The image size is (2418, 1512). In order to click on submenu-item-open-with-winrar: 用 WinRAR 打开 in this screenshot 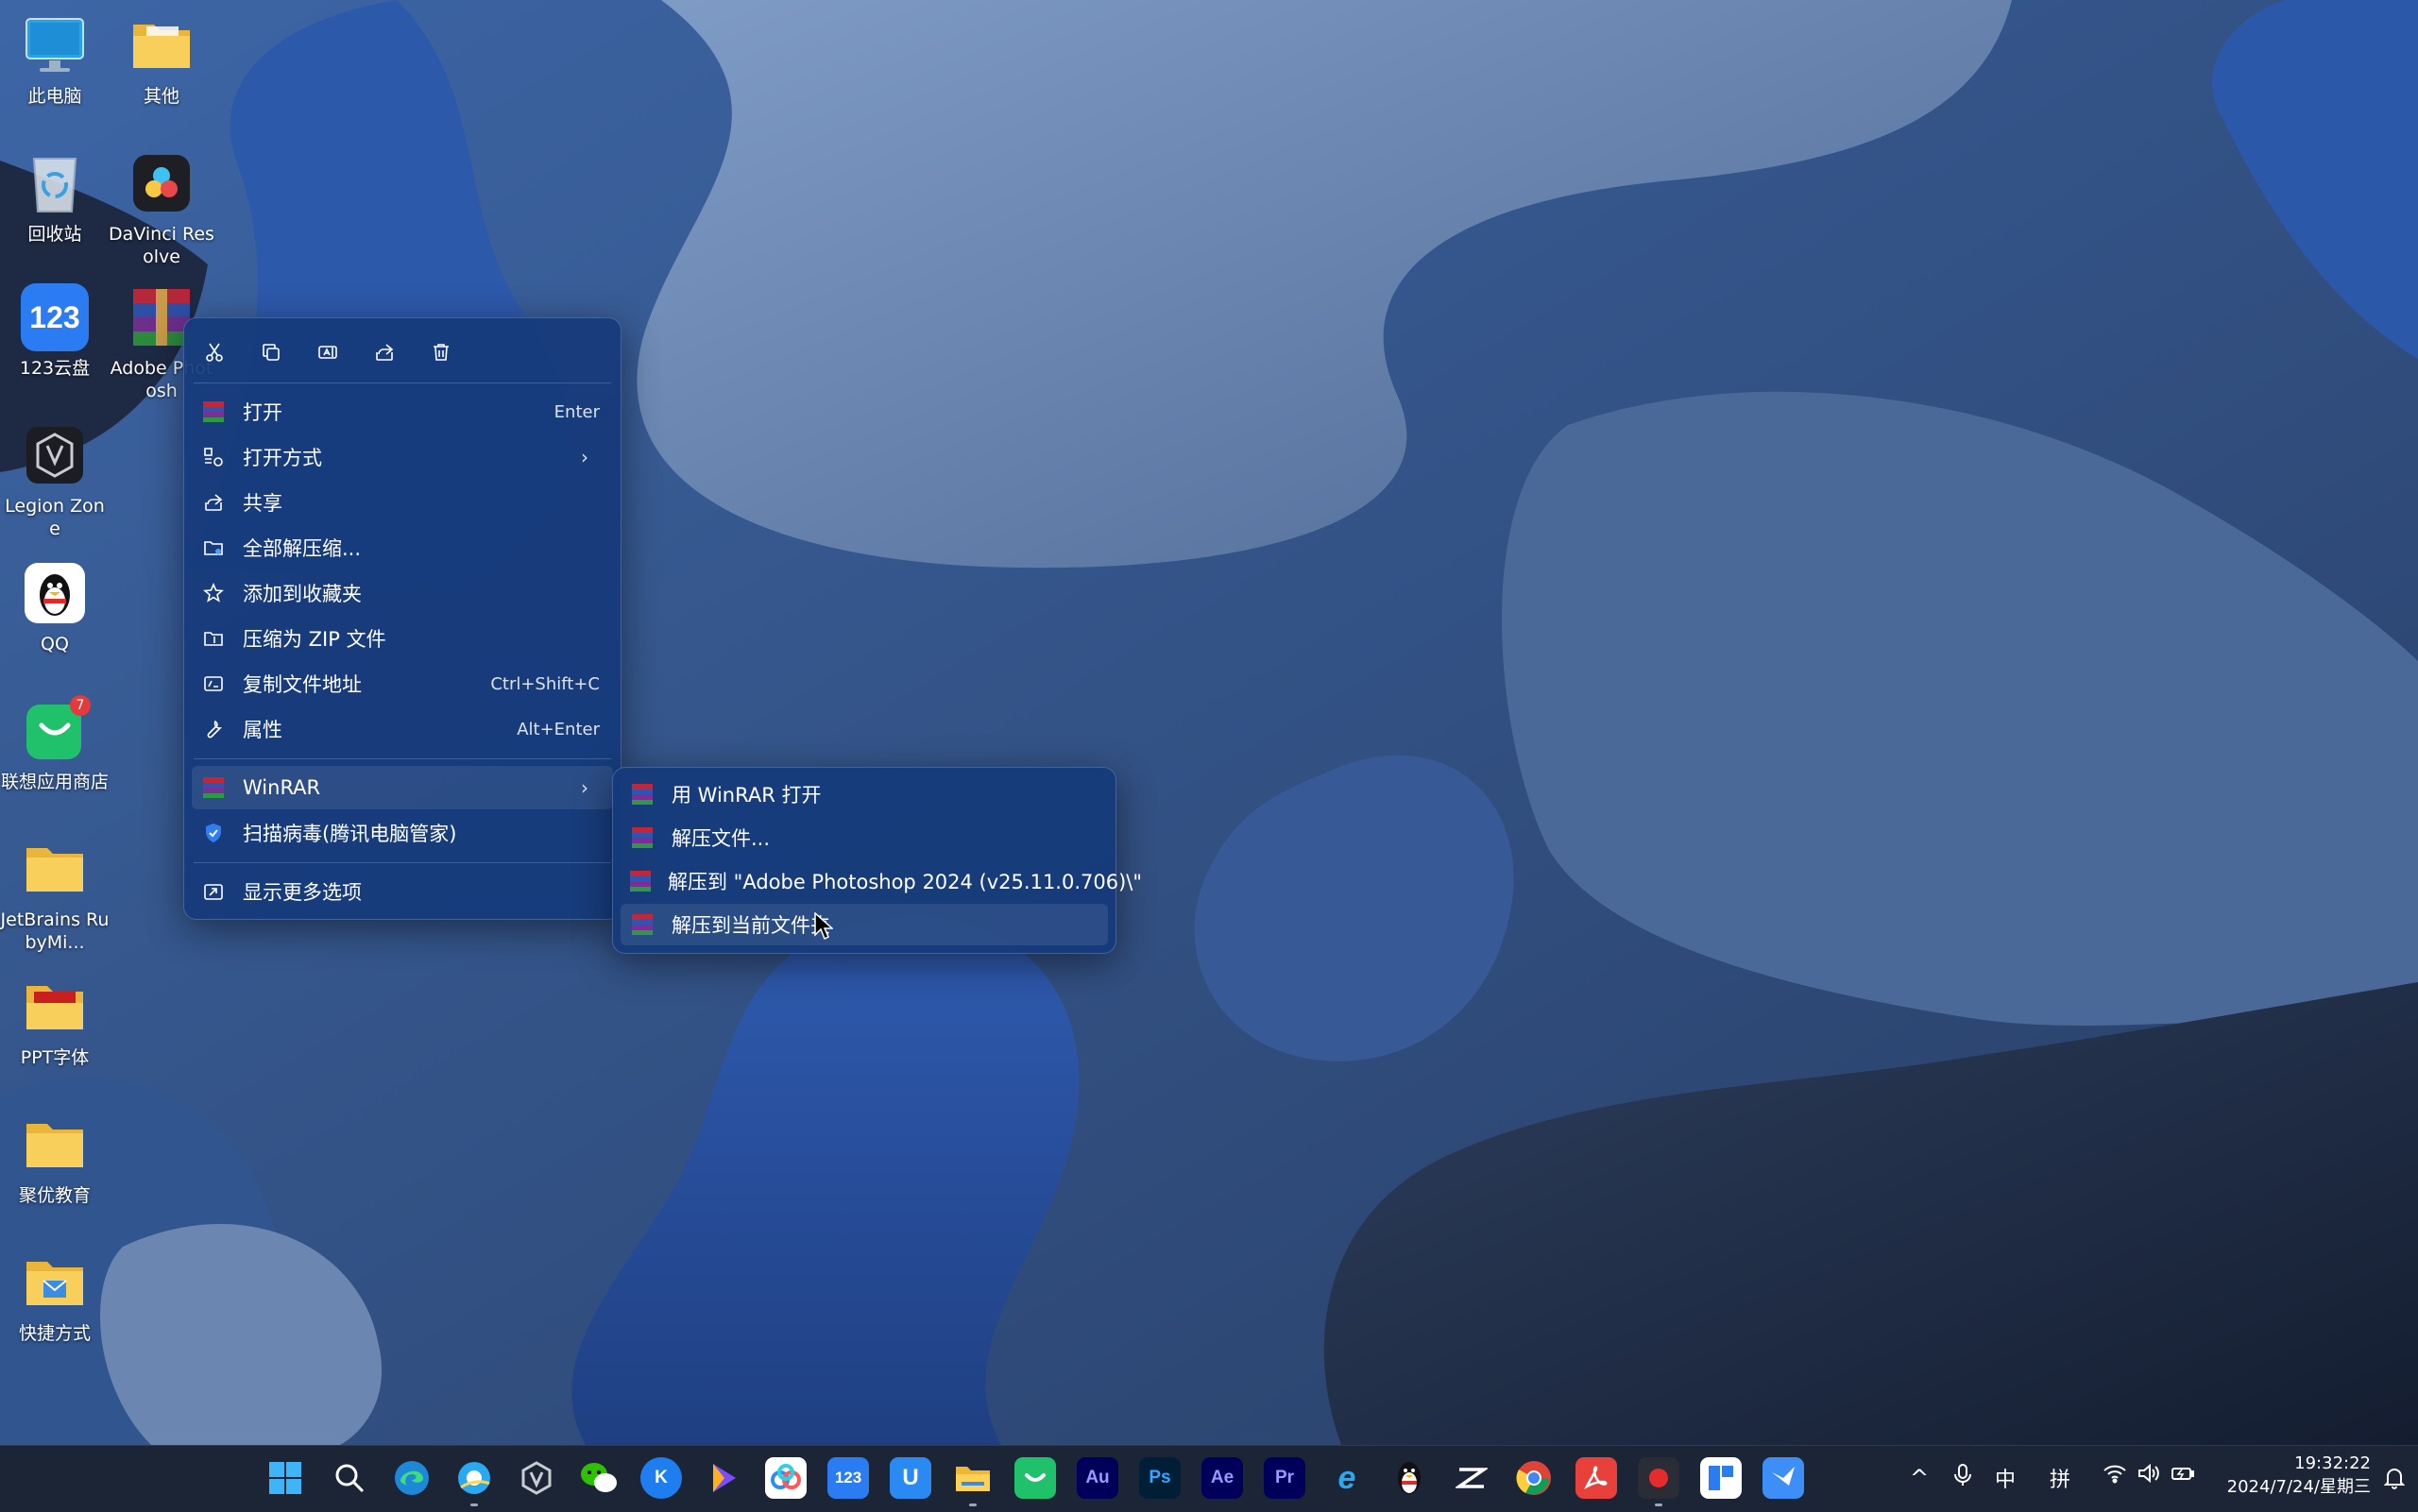, I will do `click(864, 794)`.